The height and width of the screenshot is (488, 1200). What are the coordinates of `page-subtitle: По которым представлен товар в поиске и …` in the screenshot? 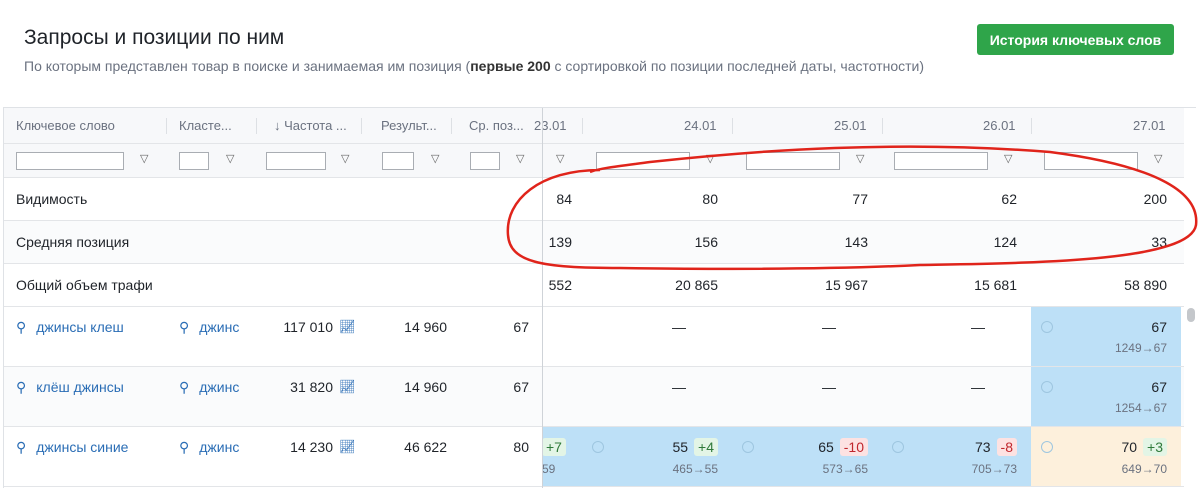 It's located at (484, 66).